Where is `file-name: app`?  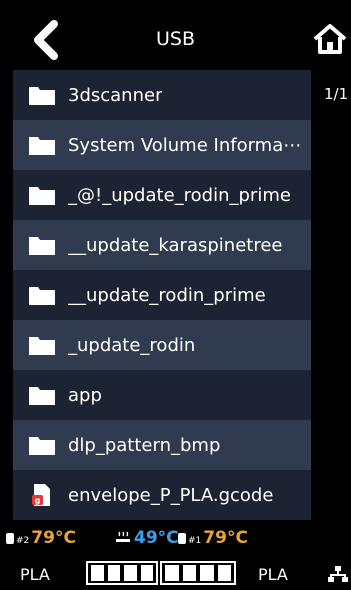 file-name: app is located at coordinates (85, 395).